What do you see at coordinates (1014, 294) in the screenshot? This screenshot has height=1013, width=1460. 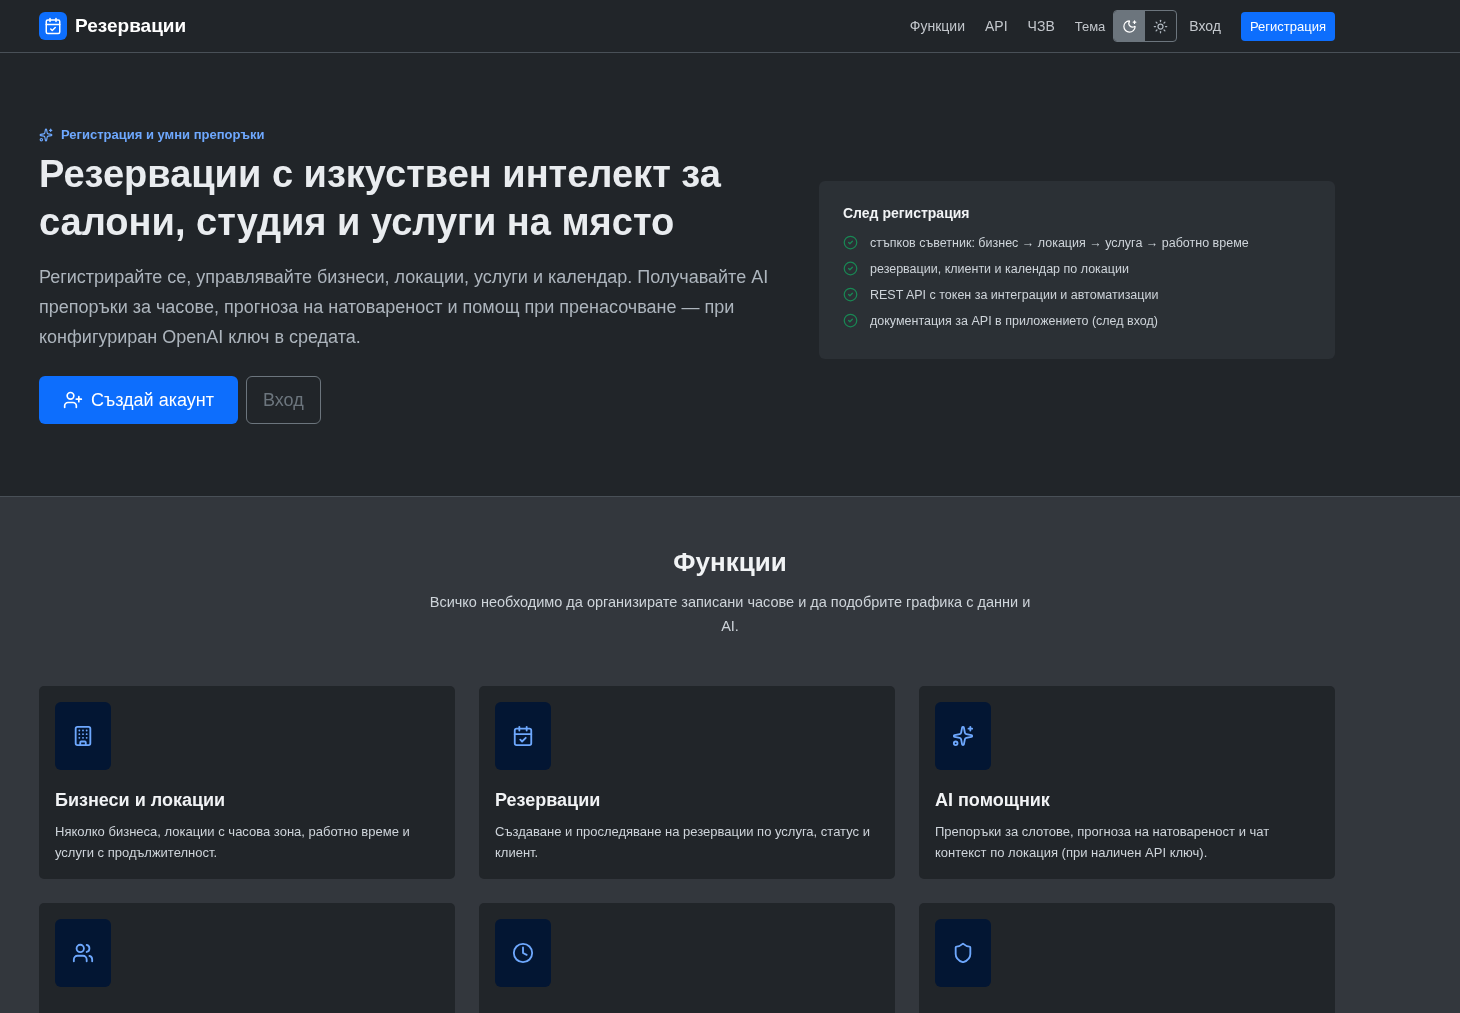 I see `list-item: REST API с токен за интеграции и автоматизации` at bounding box center [1014, 294].